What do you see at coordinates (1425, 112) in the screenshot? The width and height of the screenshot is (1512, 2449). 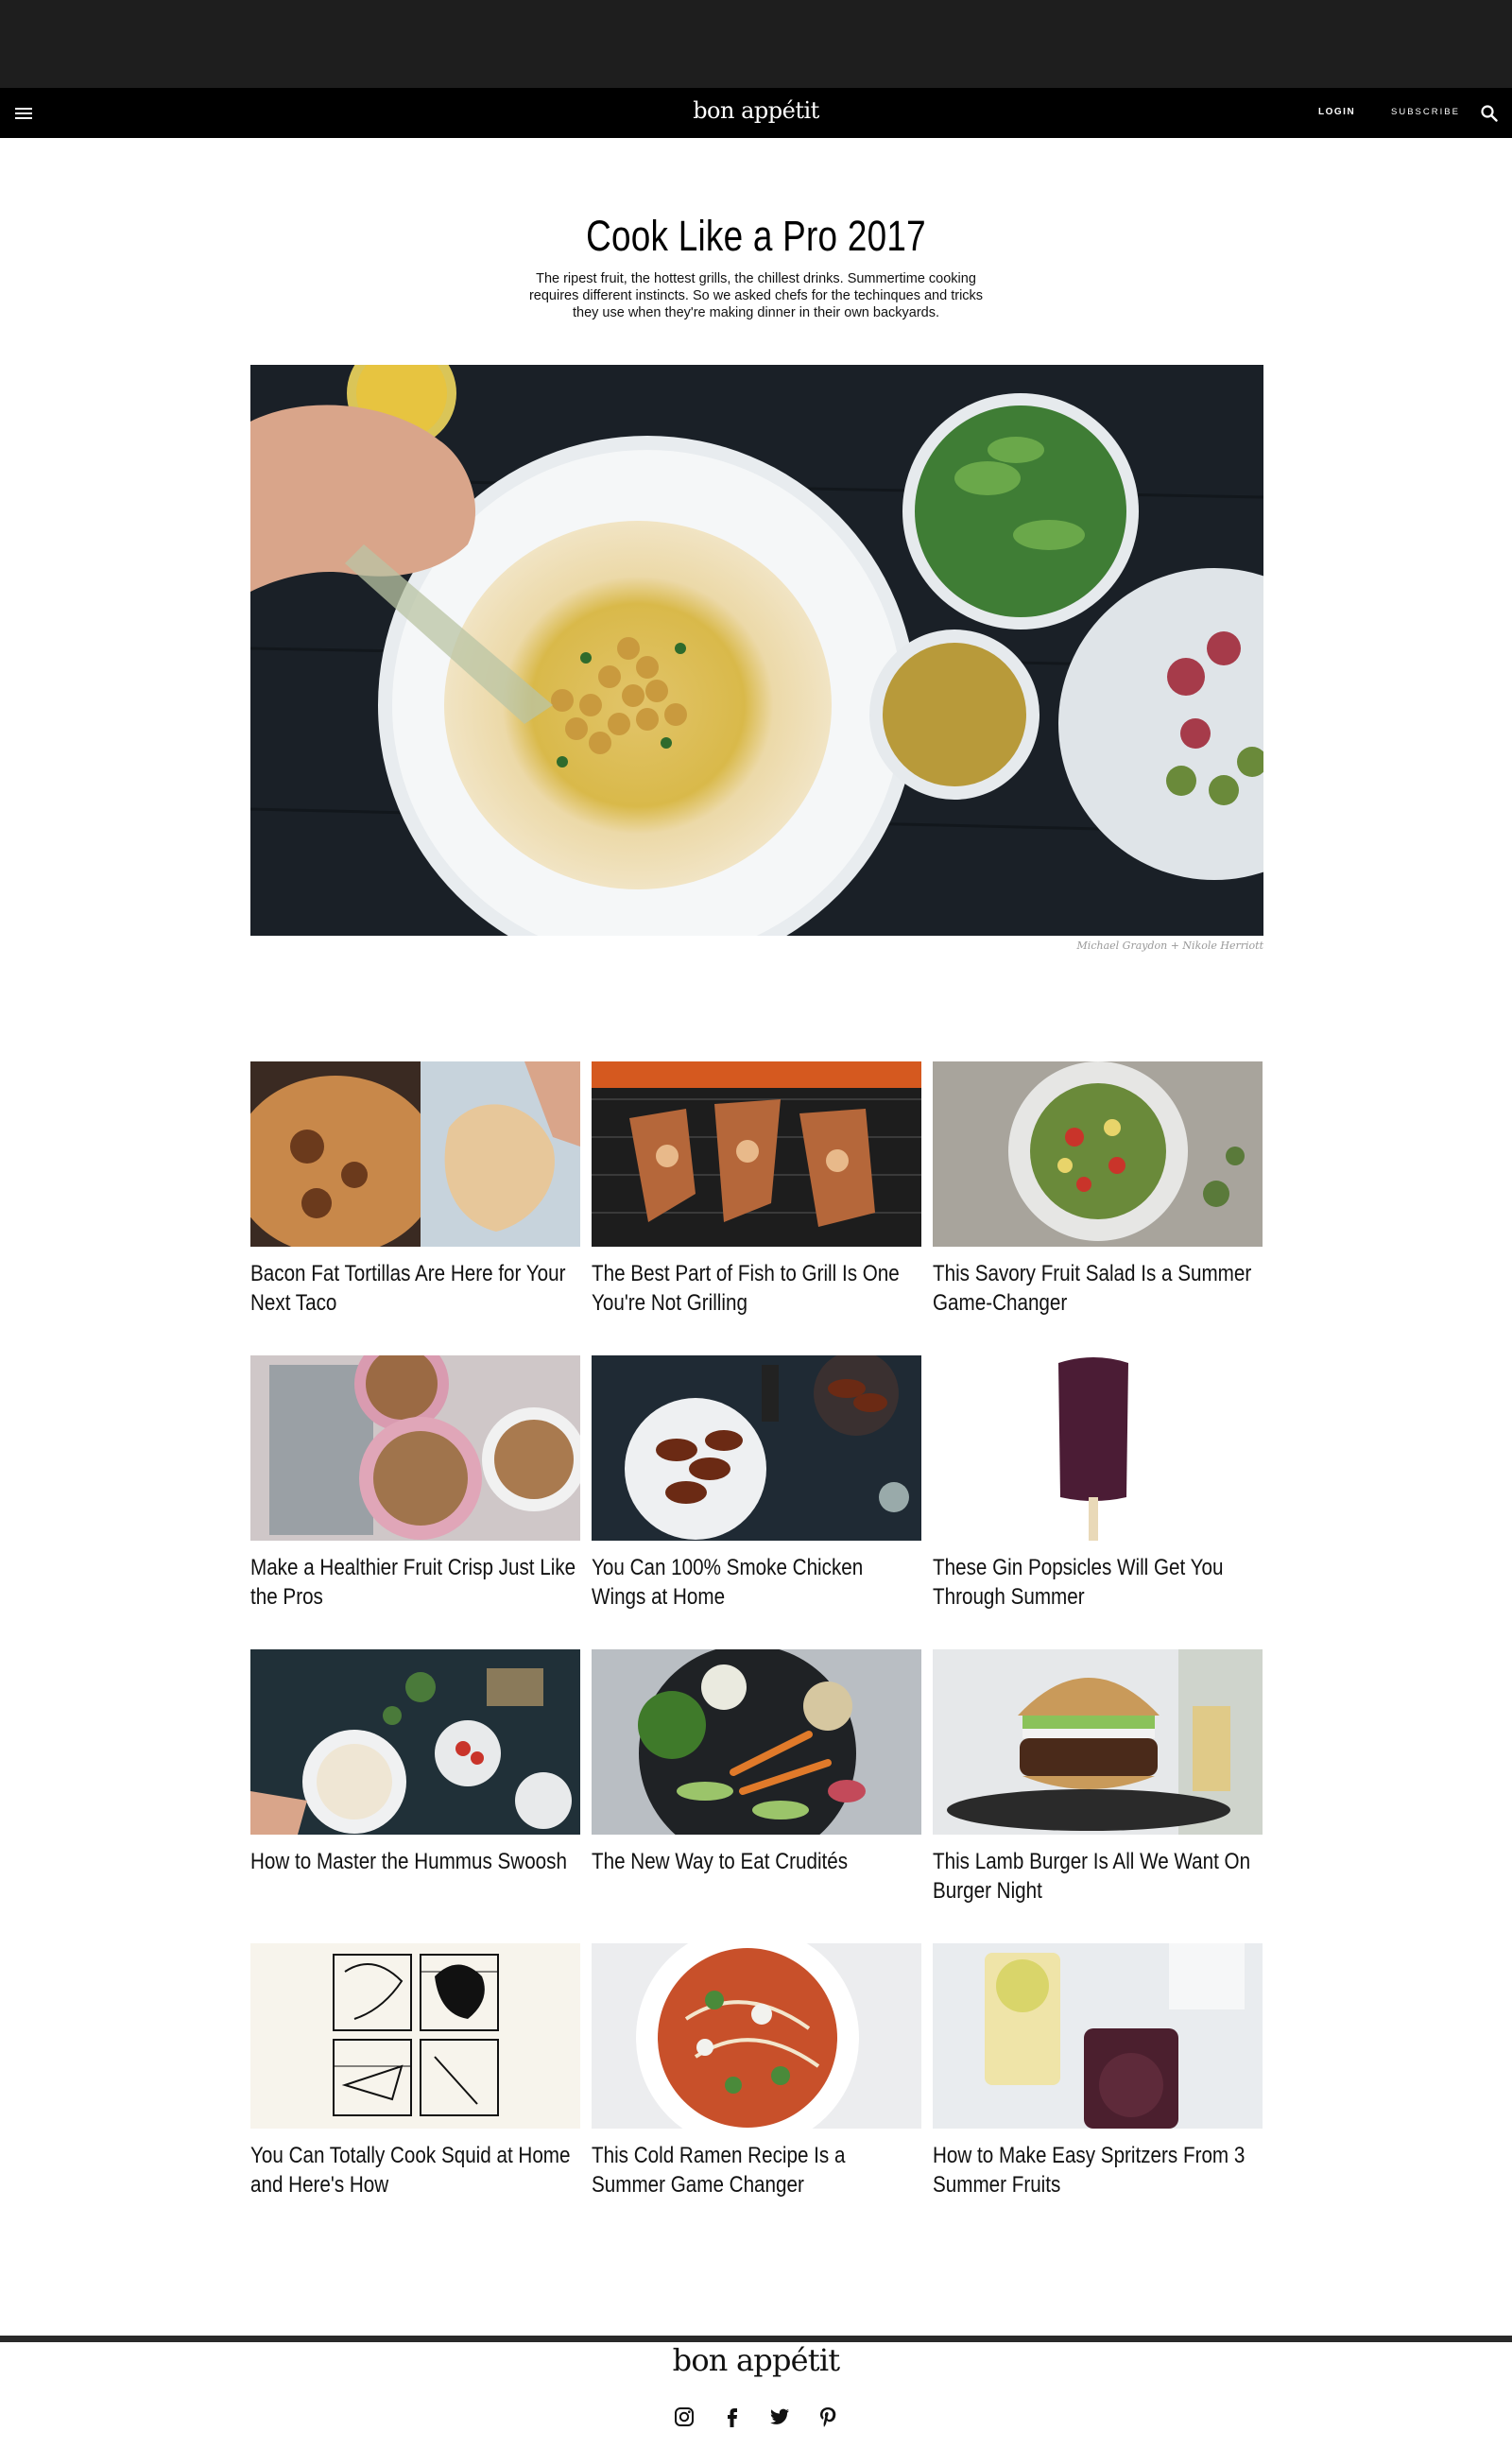 I see `subscribe-link: SUBSCRIBE` at bounding box center [1425, 112].